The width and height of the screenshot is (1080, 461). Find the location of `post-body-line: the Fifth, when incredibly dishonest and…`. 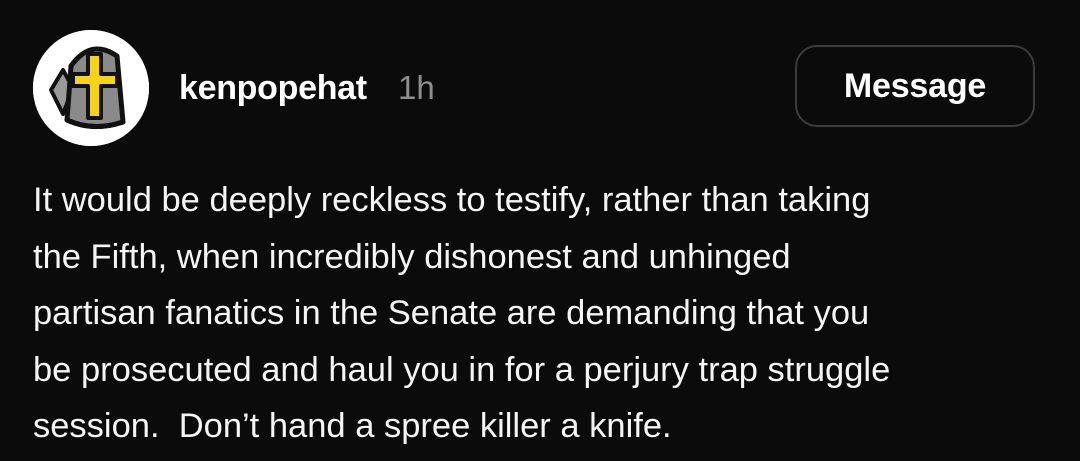

post-body-line: the Fifth, when incredibly dishonest and… is located at coordinates (412, 256).